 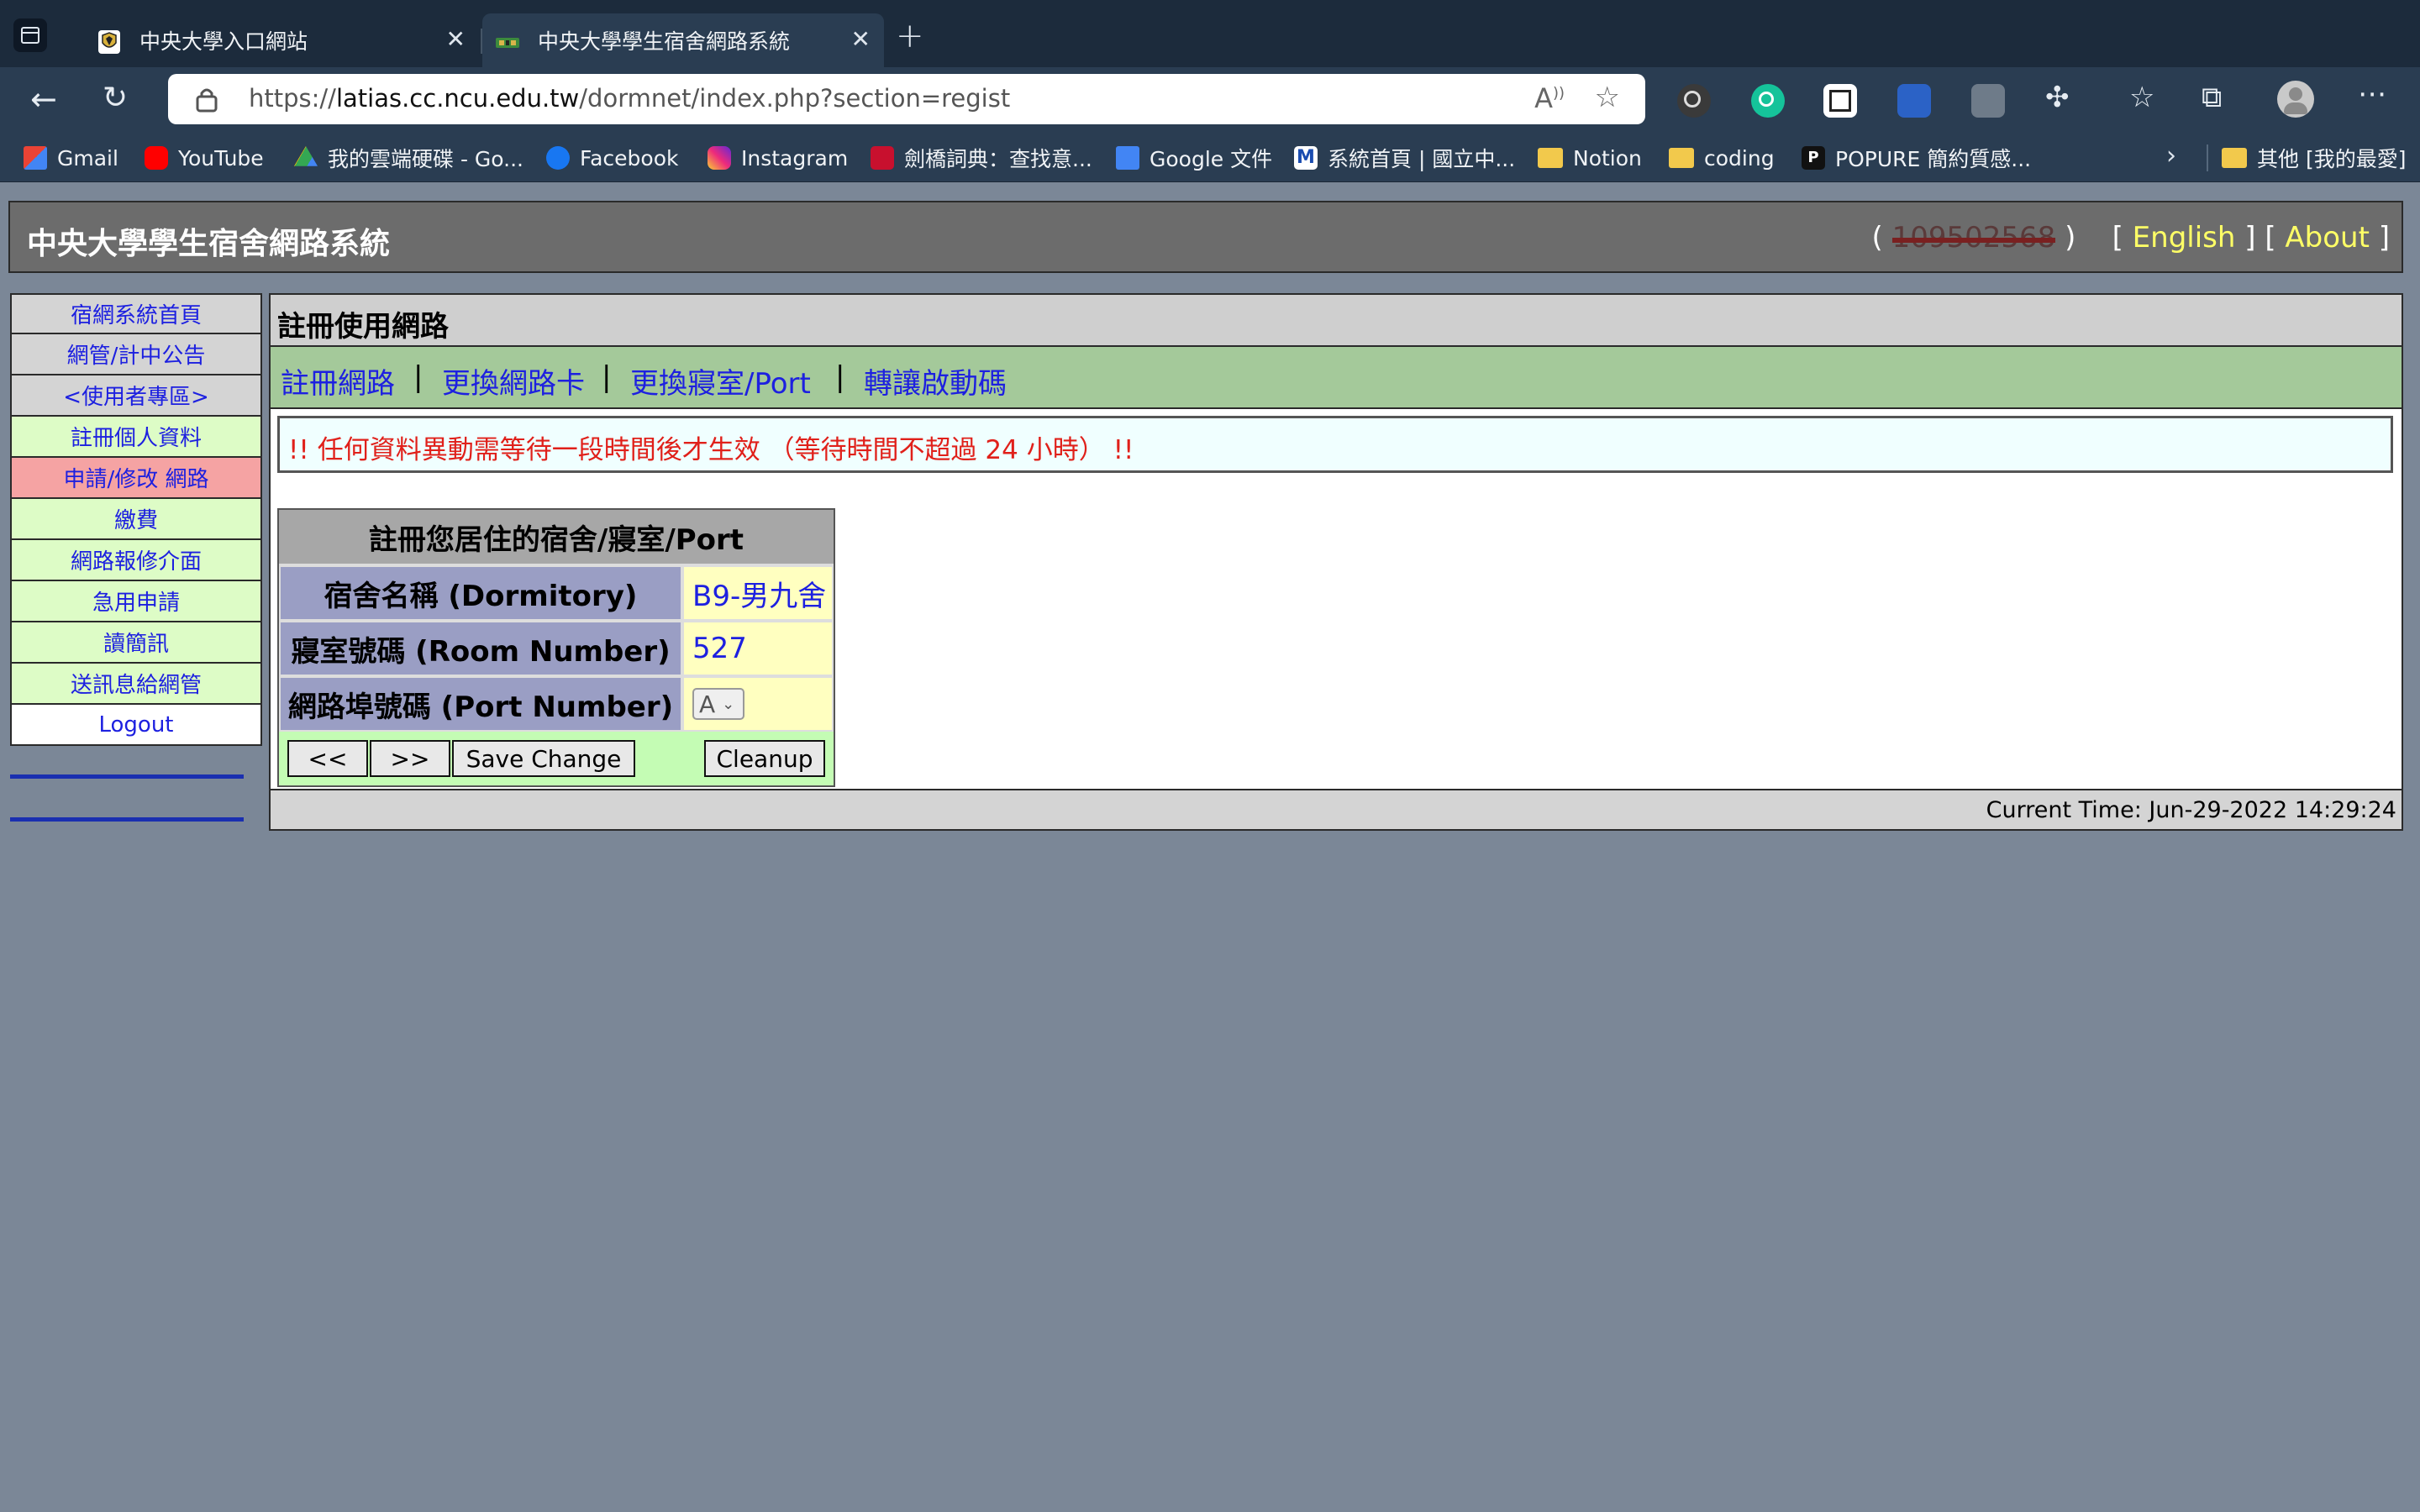 What do you see at coordinates (935, 381) in the screenshot?
I see `link-transfer-activation-code: 轉讓啟動碼` at bounding box center [935, 381].